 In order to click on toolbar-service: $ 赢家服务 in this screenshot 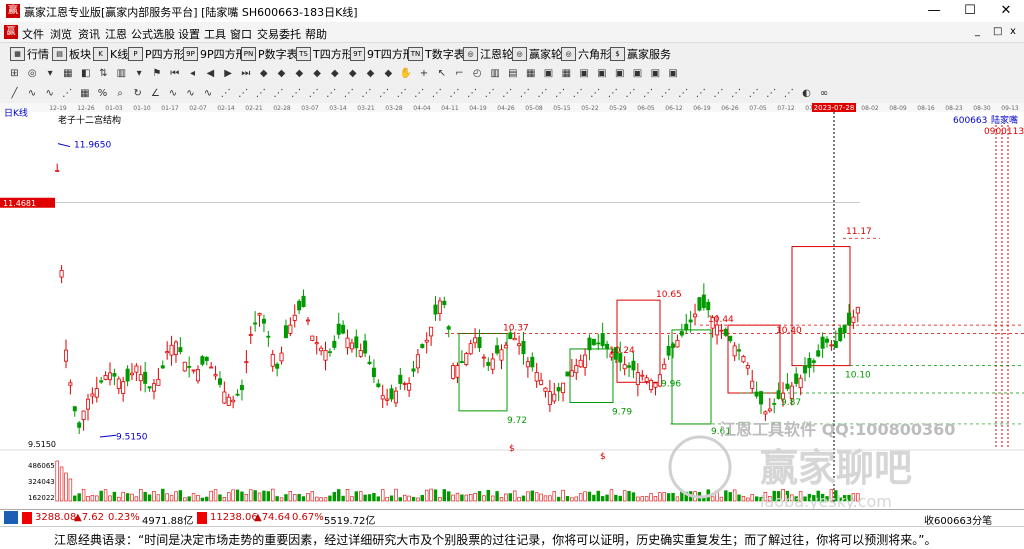, I will do `click(640, 54)`.